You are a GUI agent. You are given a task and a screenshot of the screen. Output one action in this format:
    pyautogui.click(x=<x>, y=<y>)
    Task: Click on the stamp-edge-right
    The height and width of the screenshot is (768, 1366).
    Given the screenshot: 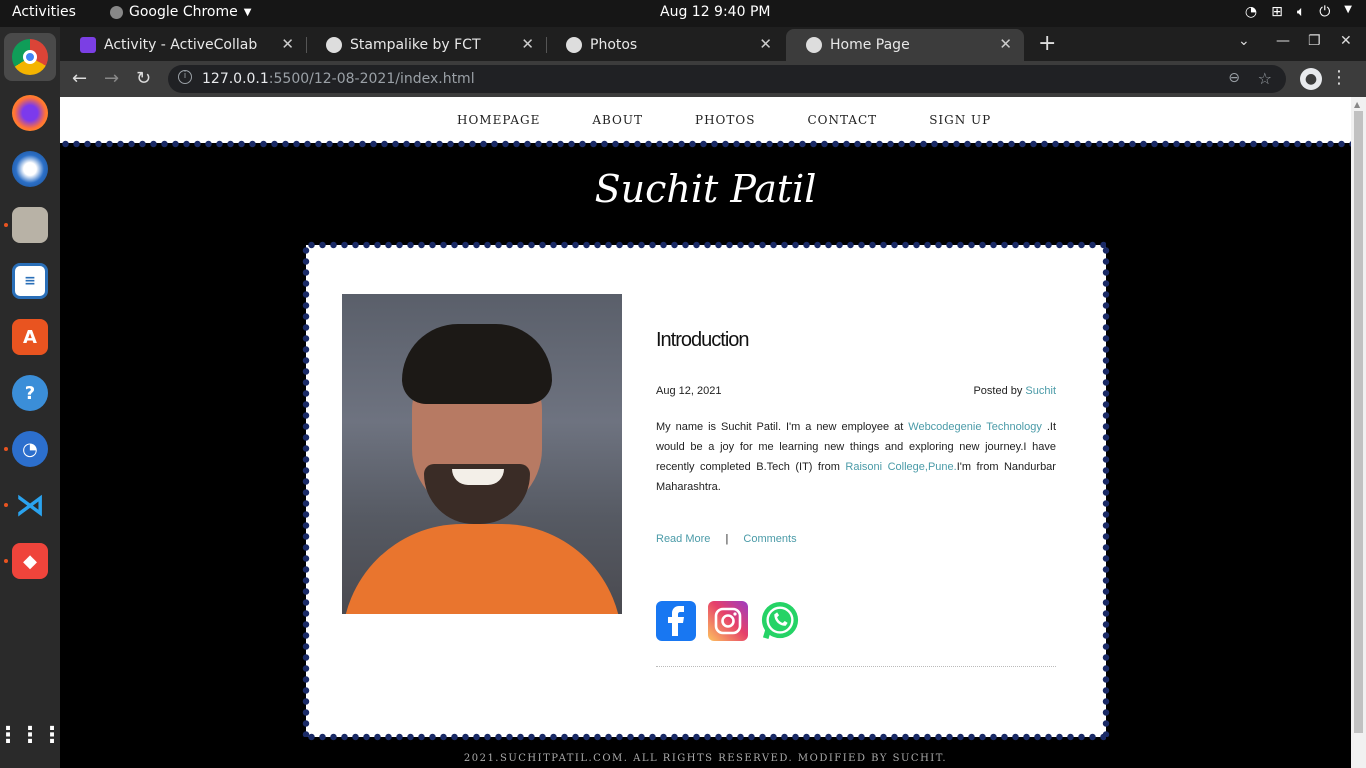 What is the action you would take?
    pyautogui.click(x=1106, y=491)
    